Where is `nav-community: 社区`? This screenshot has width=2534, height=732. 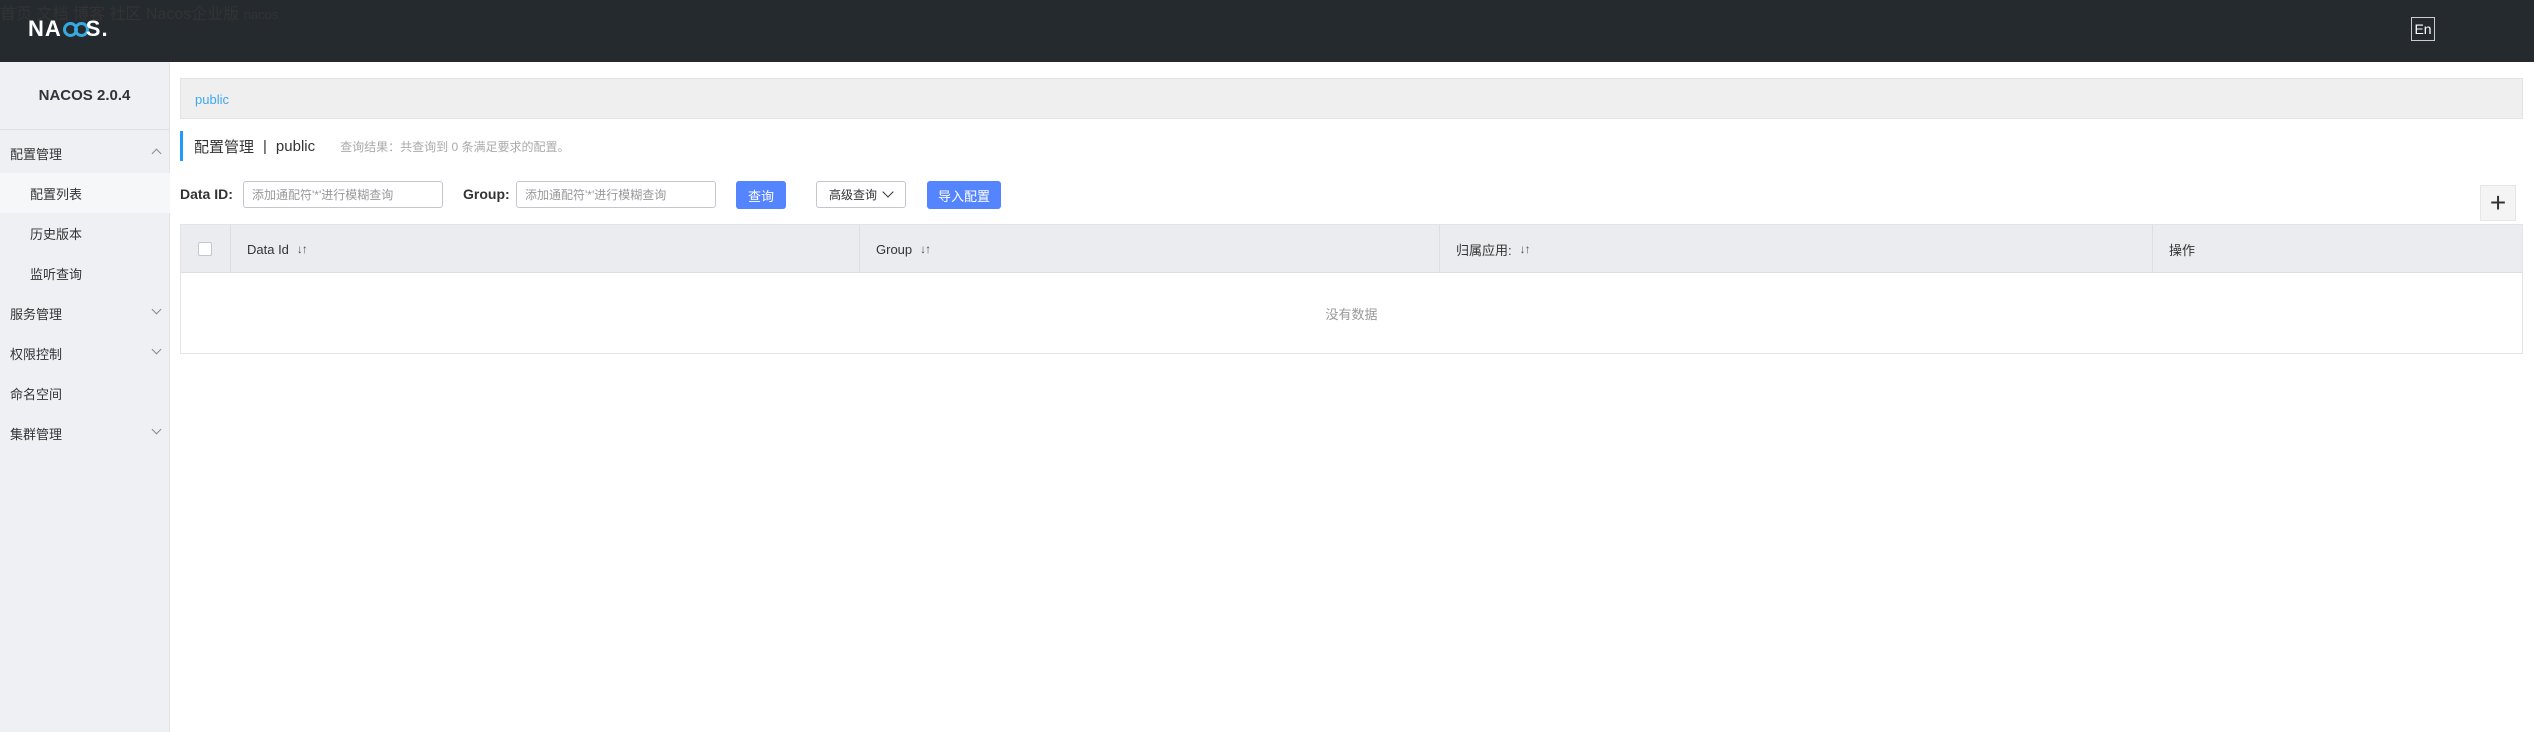
nav-community: 社区 is located at coordinates (125, 14).